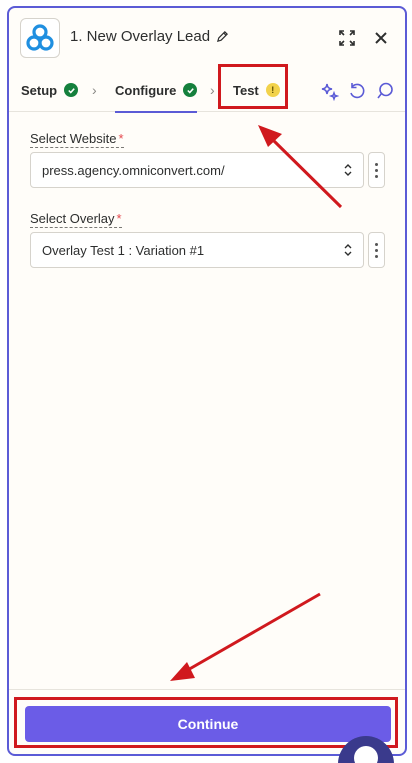 The image size is (412, 763). I want to click on continue-button: Continue, so click(208, 724).